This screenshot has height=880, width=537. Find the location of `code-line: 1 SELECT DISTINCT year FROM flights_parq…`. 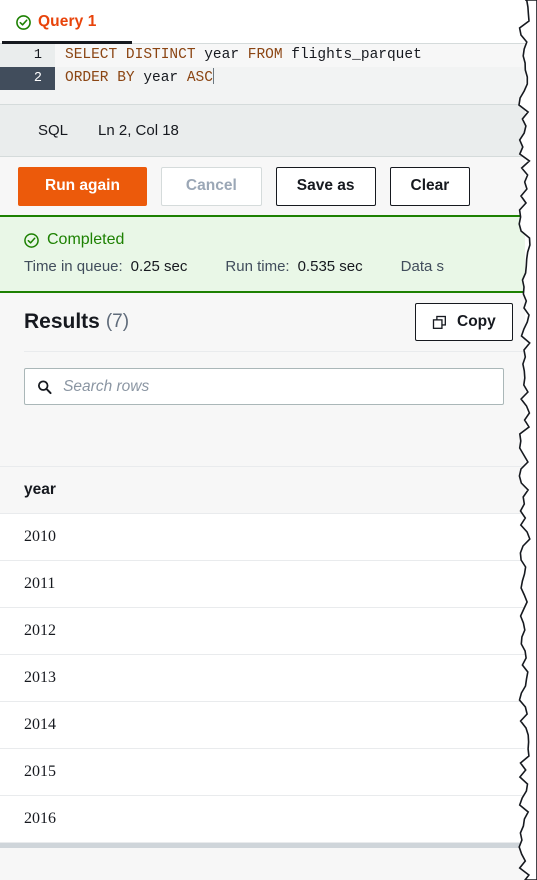

code-line: 1 SELECT DISTINCT year FROM flights_parq… is located at coordinates (262, 55).